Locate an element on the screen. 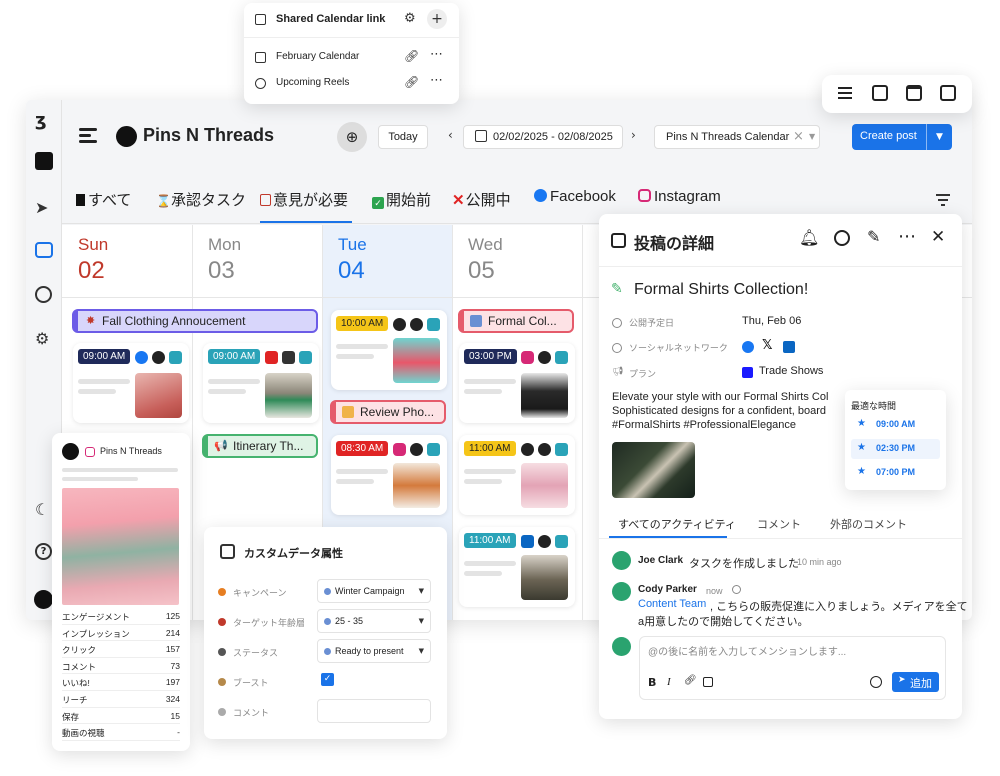  best-time-item: ★ 02:30 PM is located at coordinates (895, 449).